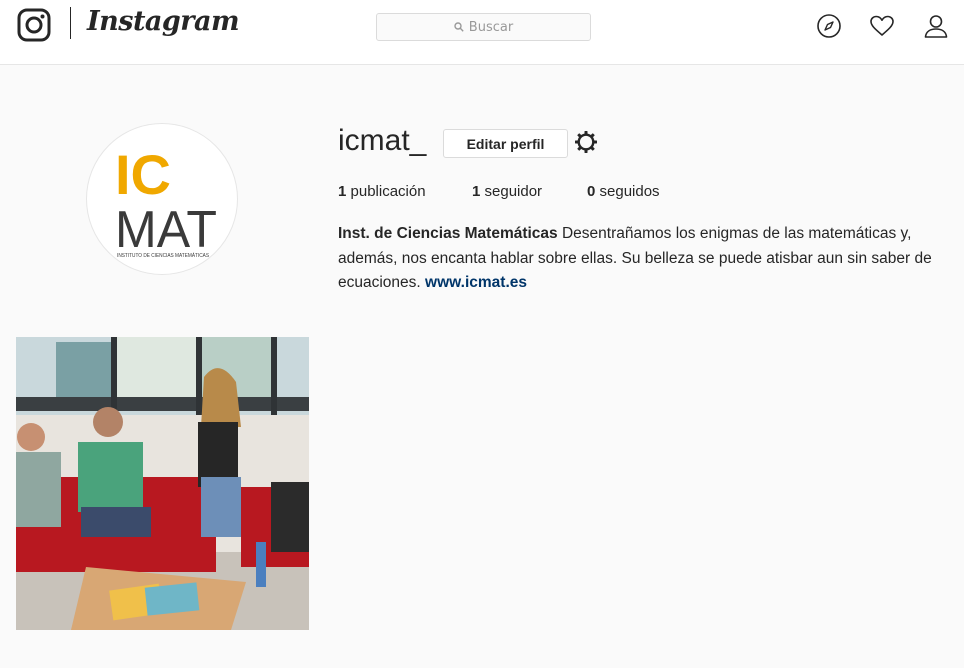  I want to click on instagram-wordmark: Instagram, so click(163, 21).